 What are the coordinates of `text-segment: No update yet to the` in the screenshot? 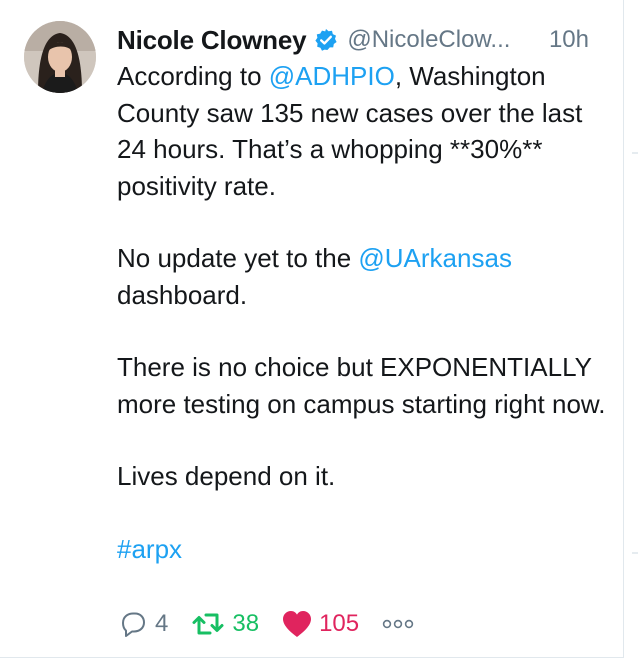 It's located at (238, 258).